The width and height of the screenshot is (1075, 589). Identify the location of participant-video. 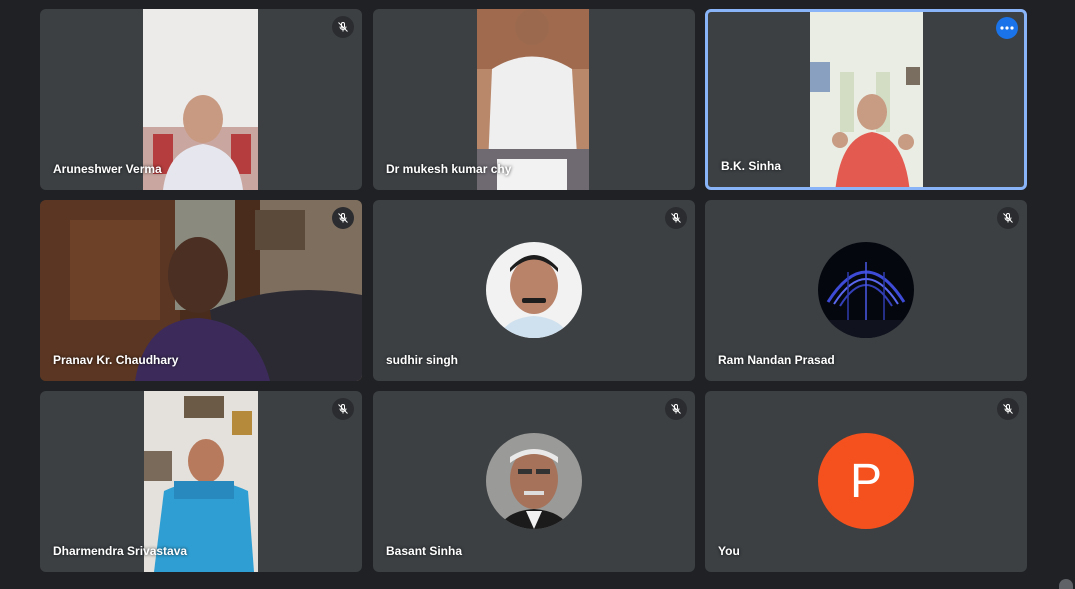
(866, 99).